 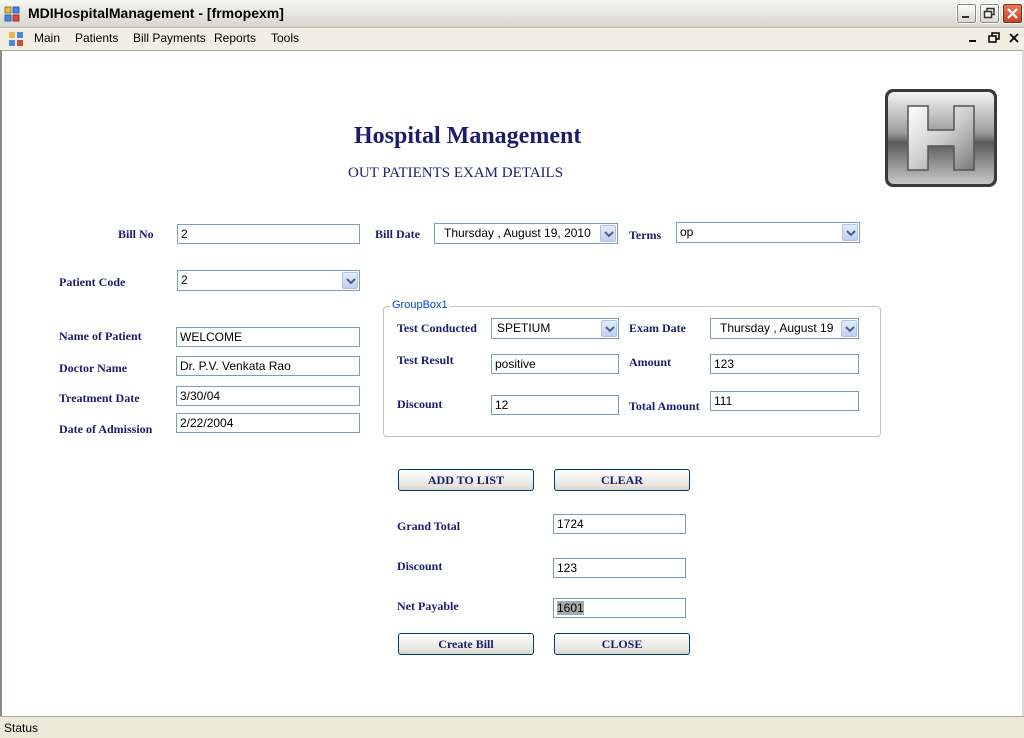 What do you see at coordinates (650, 362) in the screenshot?
I see `amount-label: Amount` at bounding box center [650, 362].